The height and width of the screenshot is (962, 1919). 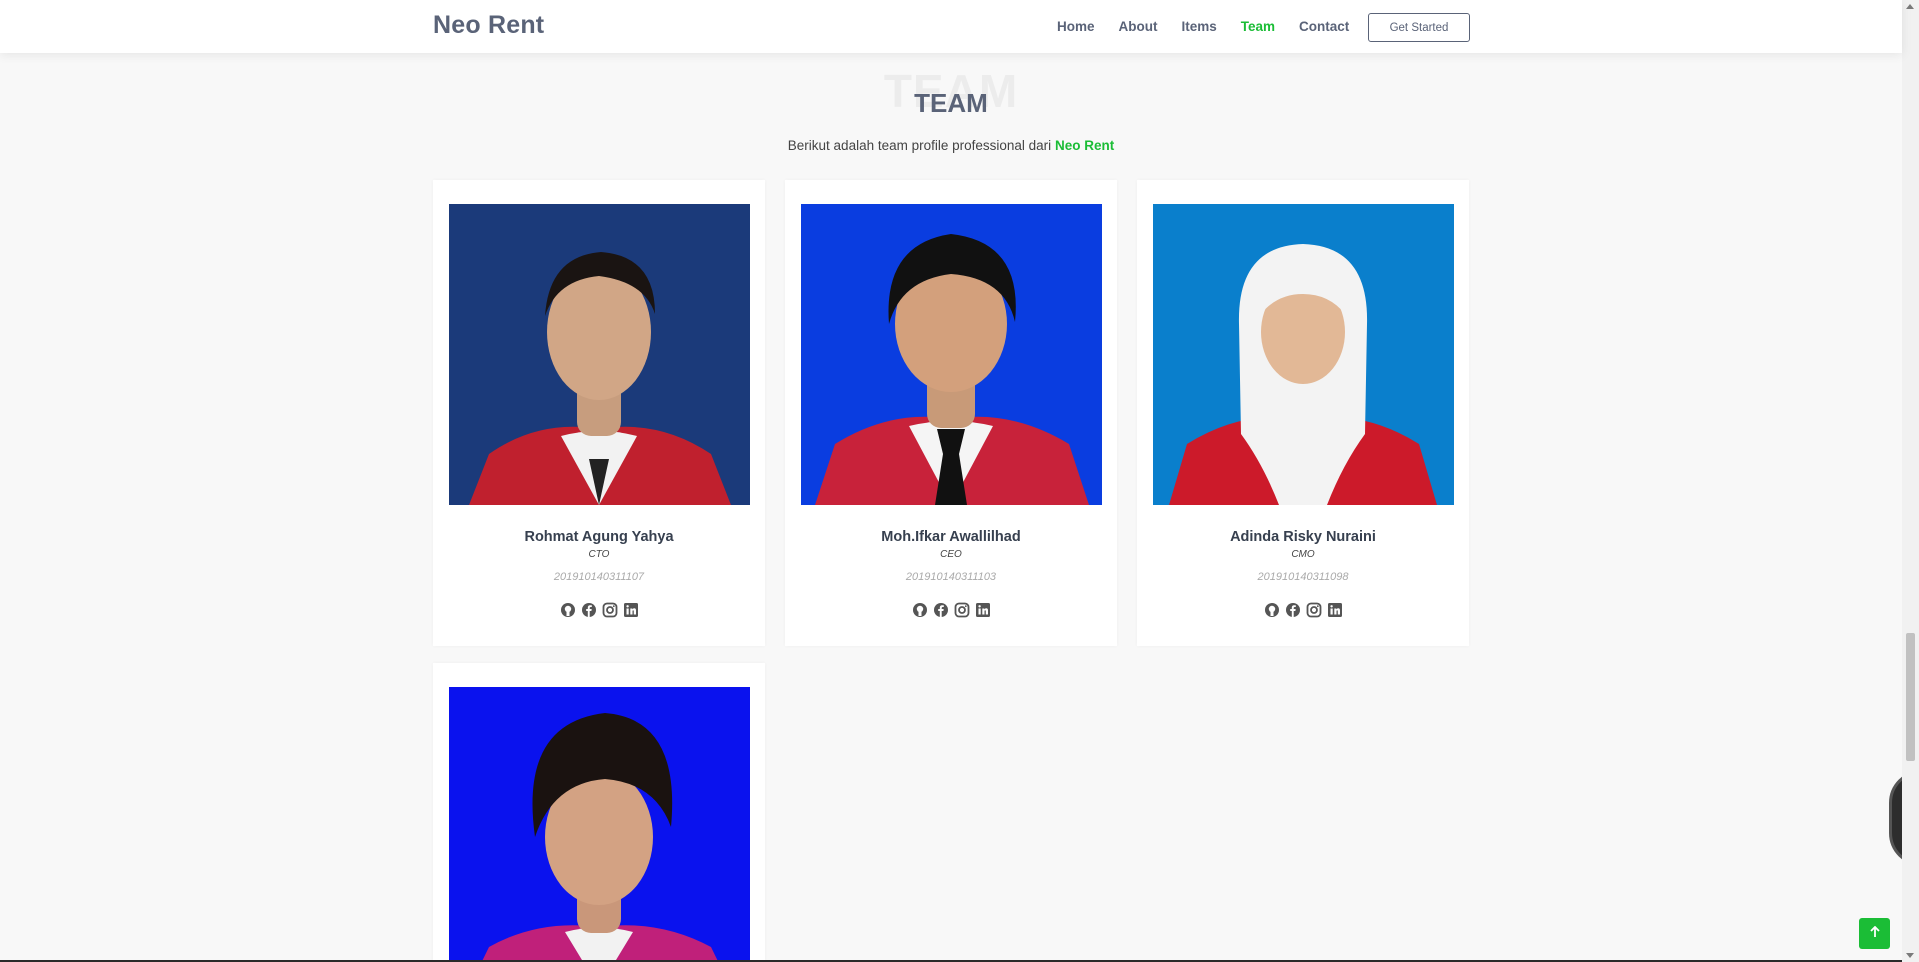 I want to click on team-card: Moh.Ifkar Awallilhad CEO 201910140311103, so click(x=951, y=413).